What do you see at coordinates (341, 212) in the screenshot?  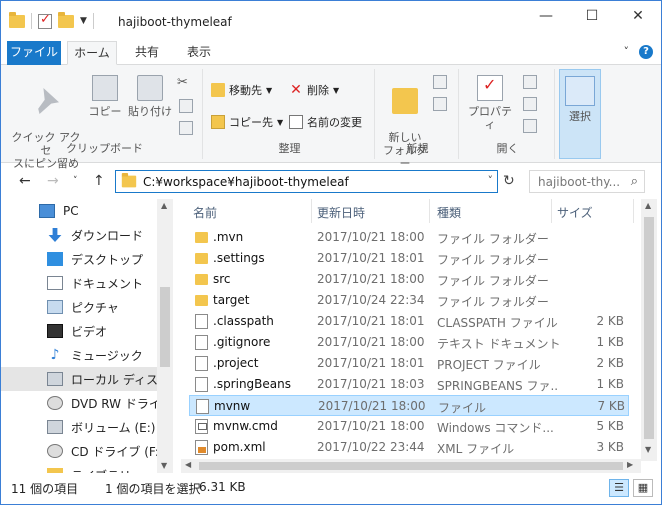 I see `column-date: 更新日時` at bounding box center [341, 212].